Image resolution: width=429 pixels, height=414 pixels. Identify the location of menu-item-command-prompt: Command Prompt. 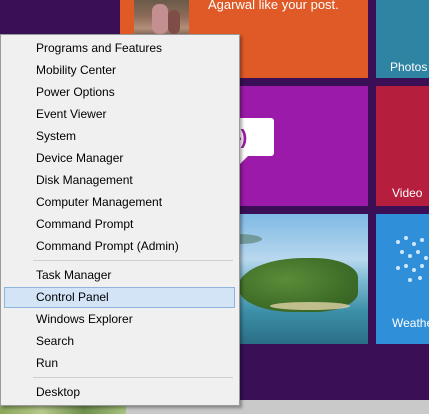
(119, 224).